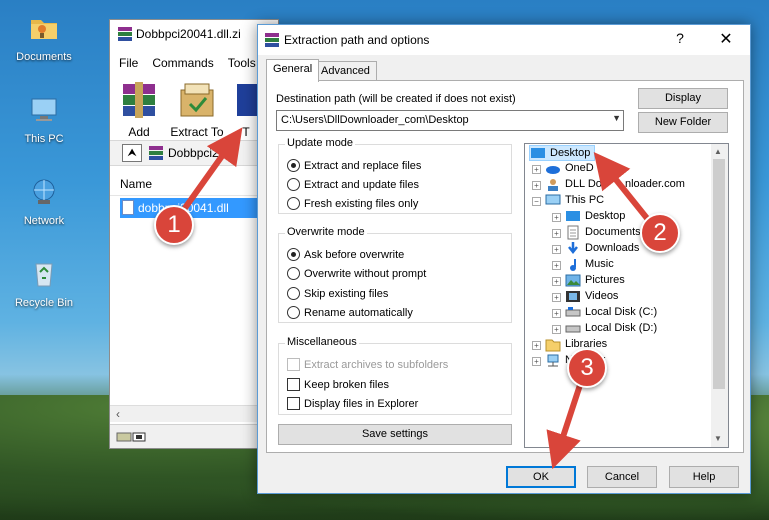 The width and height of the screenshot is (769, 520). I want to click on step-marker-1: 1, so click(174, 225).